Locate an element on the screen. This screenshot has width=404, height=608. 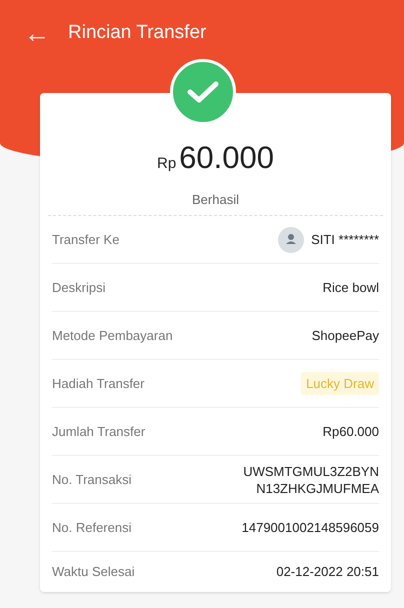
recipient-name: SITI ******** is located at coordinates (345, 239).